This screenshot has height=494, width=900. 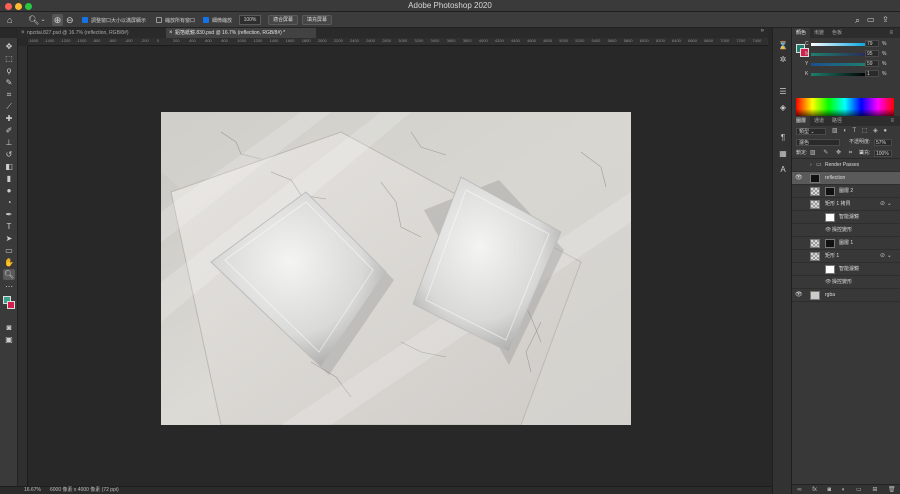 I want to click on fill-screen-button: 填充屏幕, so click(x=317, y=20).